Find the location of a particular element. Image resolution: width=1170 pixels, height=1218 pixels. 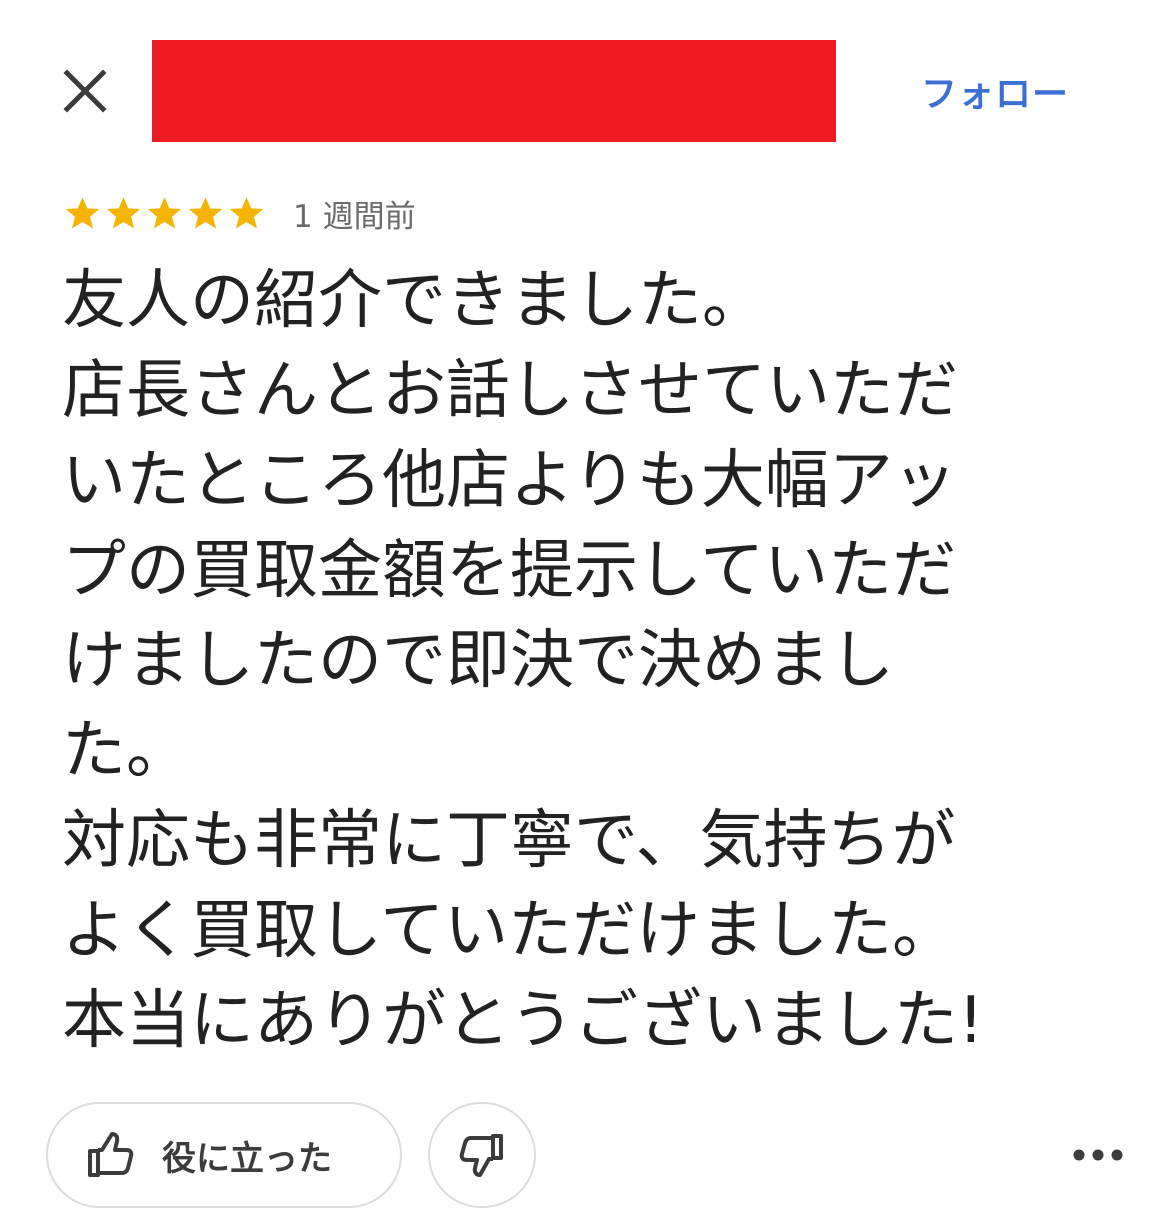

more-options-button is located at coordinates (1098, 1155).